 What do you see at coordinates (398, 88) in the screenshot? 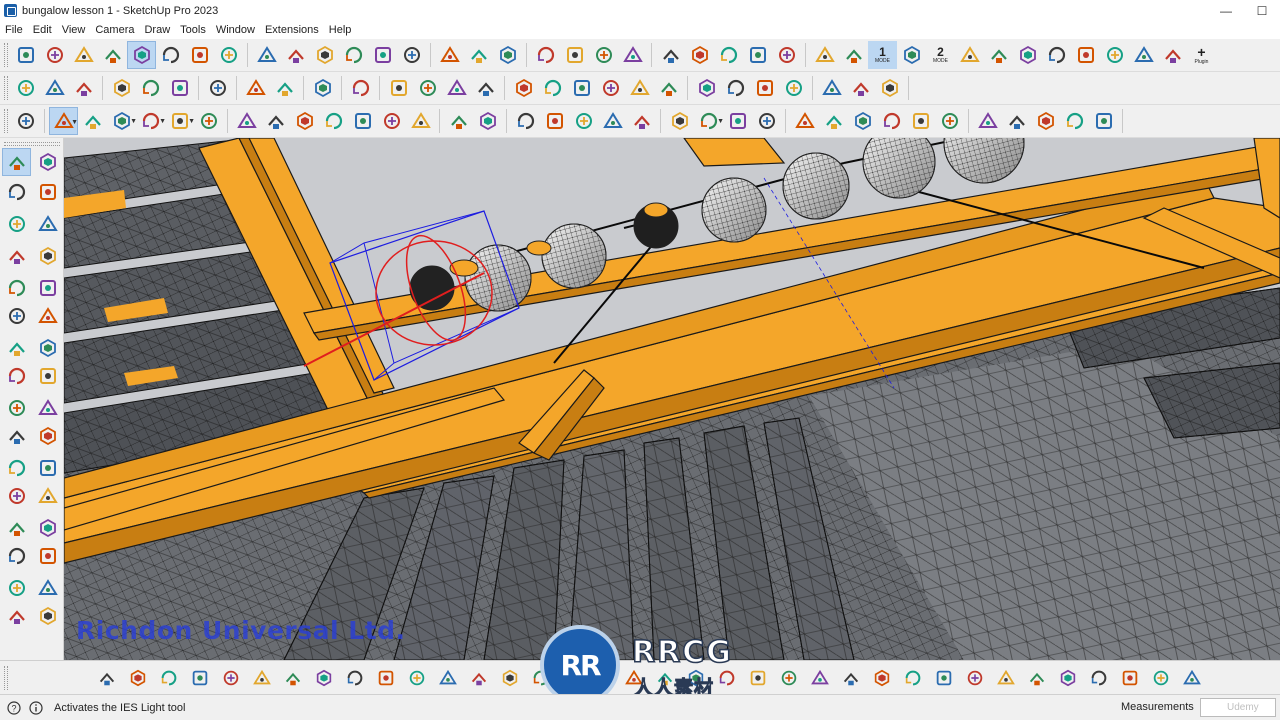
I see `component-a-button` at bounding box center [398, 88].